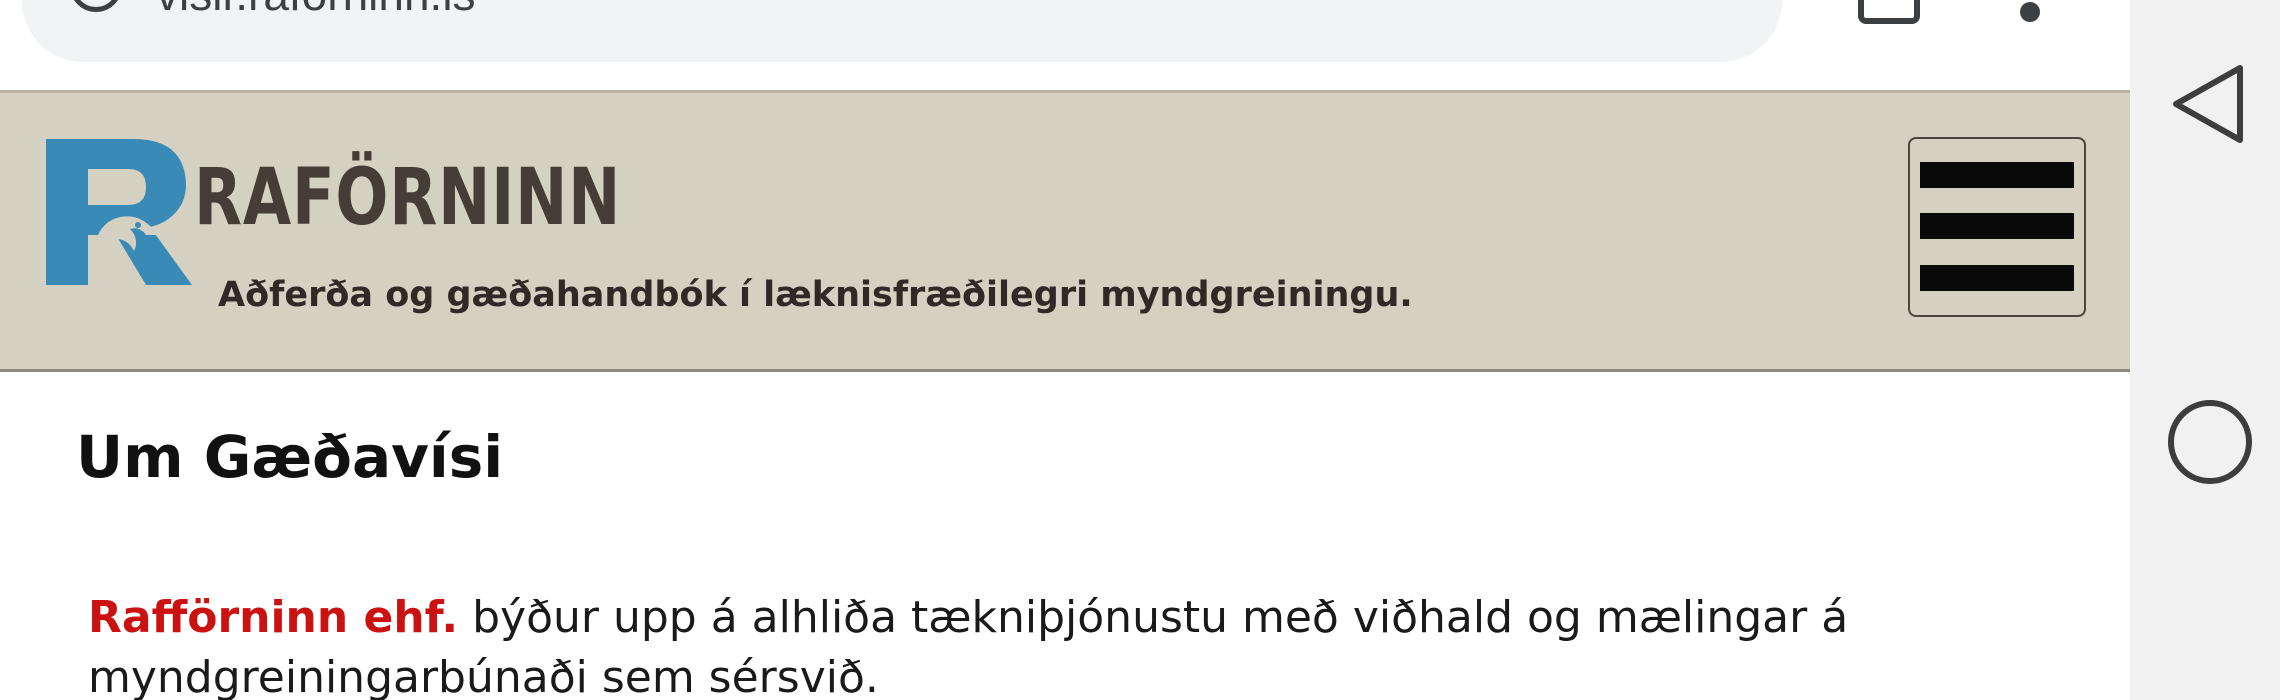 Image resolution: width=2280 pixels, height=700 pixels. I want to click on browser-menu-icon, so click(2030, 12).